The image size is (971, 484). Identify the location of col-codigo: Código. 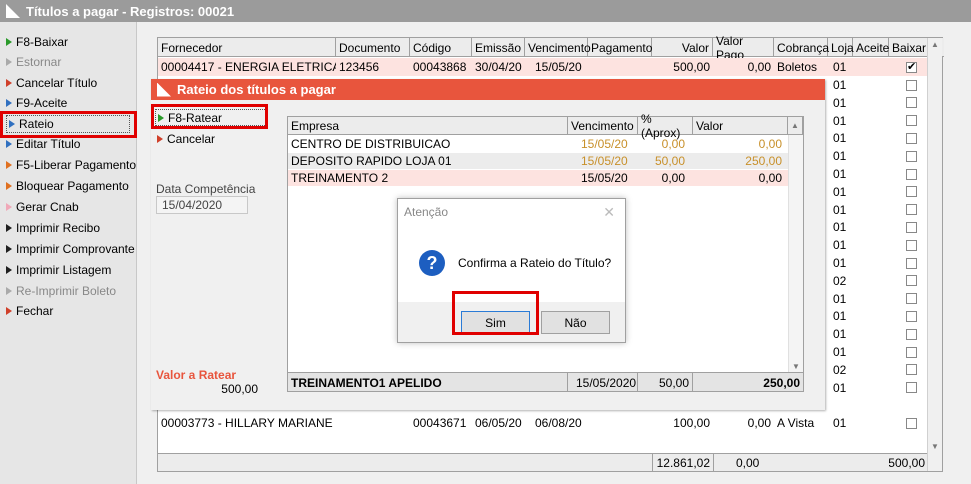
(441, 47).